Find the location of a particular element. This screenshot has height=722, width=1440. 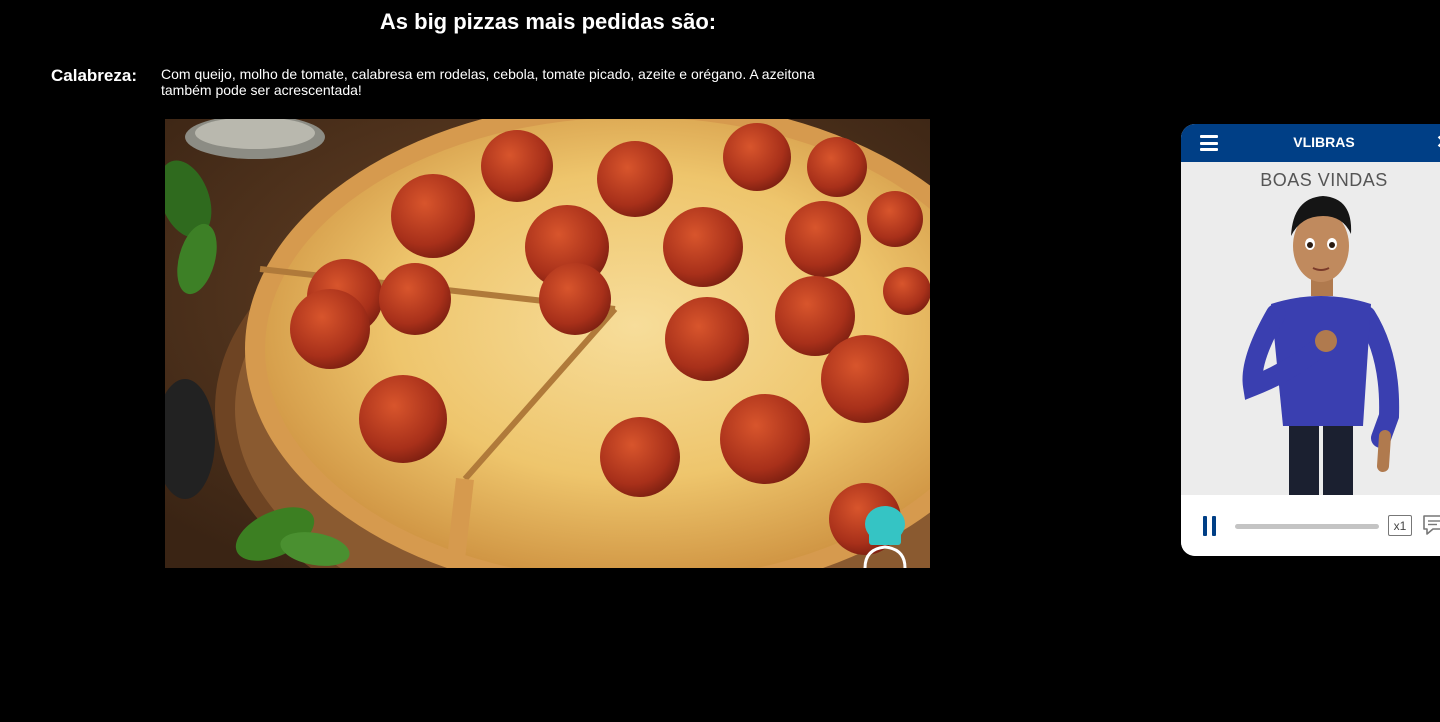

vlibras-widget: VLIBRAS ✕ BOAS VINDAS is located at coordinates (1310, 340).